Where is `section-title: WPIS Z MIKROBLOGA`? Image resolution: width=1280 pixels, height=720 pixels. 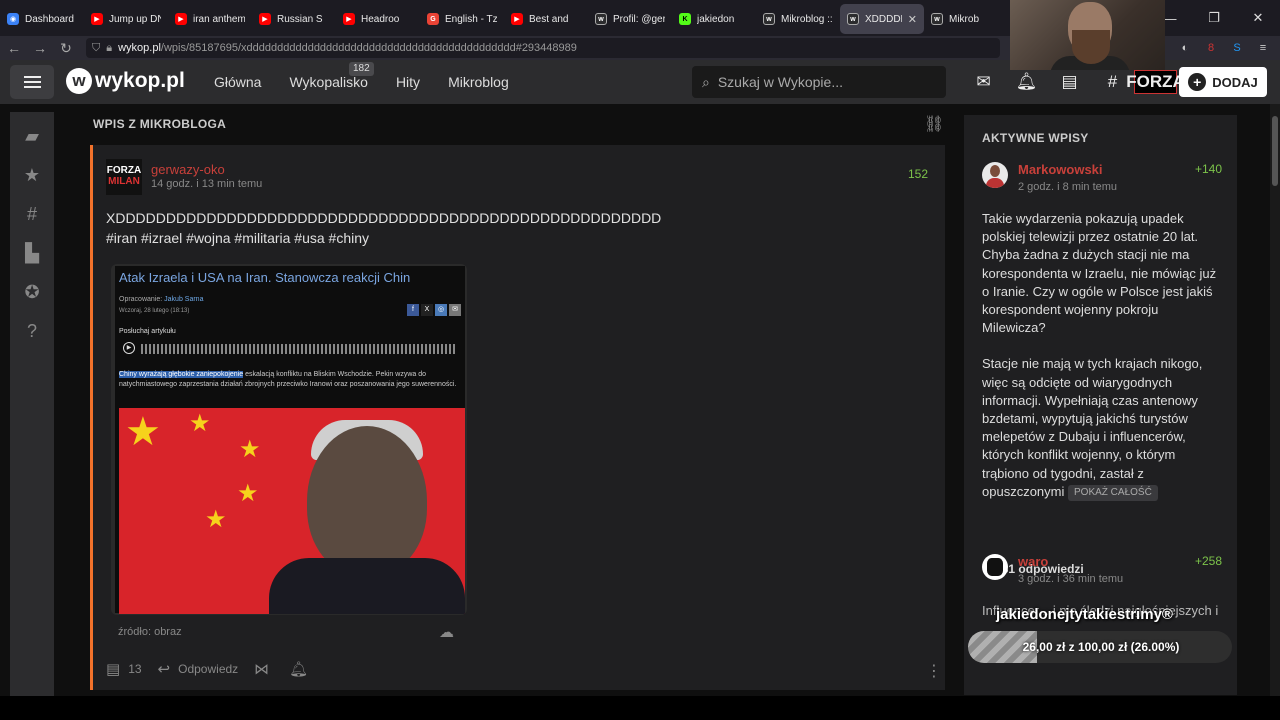
section-title: WPIS Z MIKROBLOGA is located at coordinates (160, 124).